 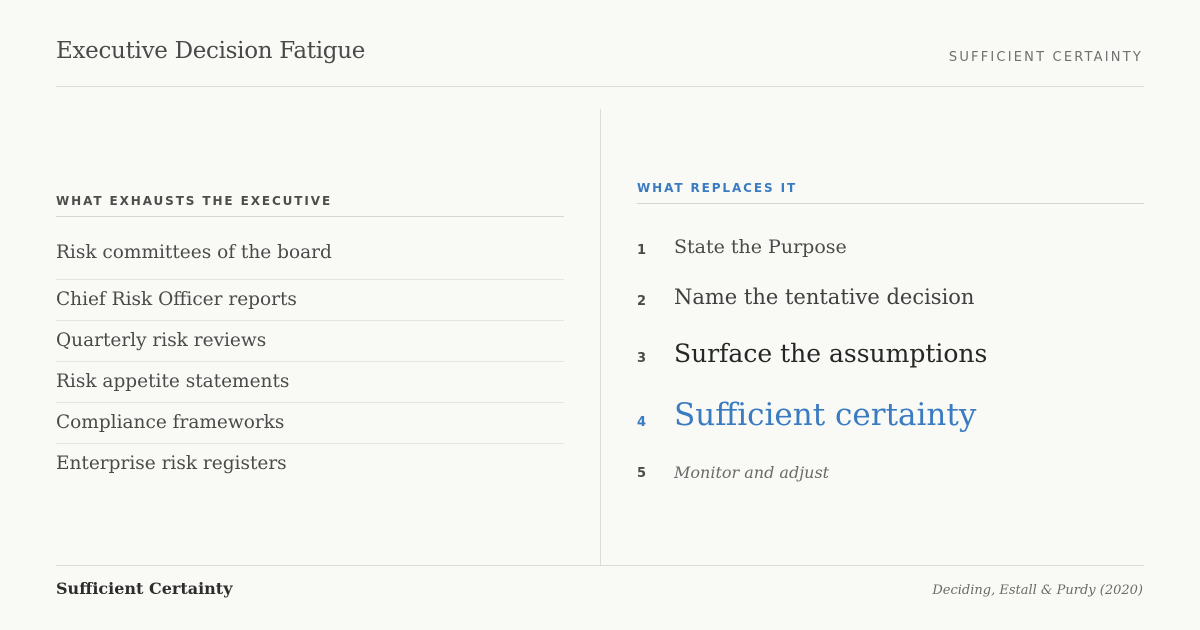 What do you see at coordinates (1037, 590) in the screenshot?
I see `footer-citation: Deciding, Estall & Purdy (2020)` at bounding box center [1037, 590].